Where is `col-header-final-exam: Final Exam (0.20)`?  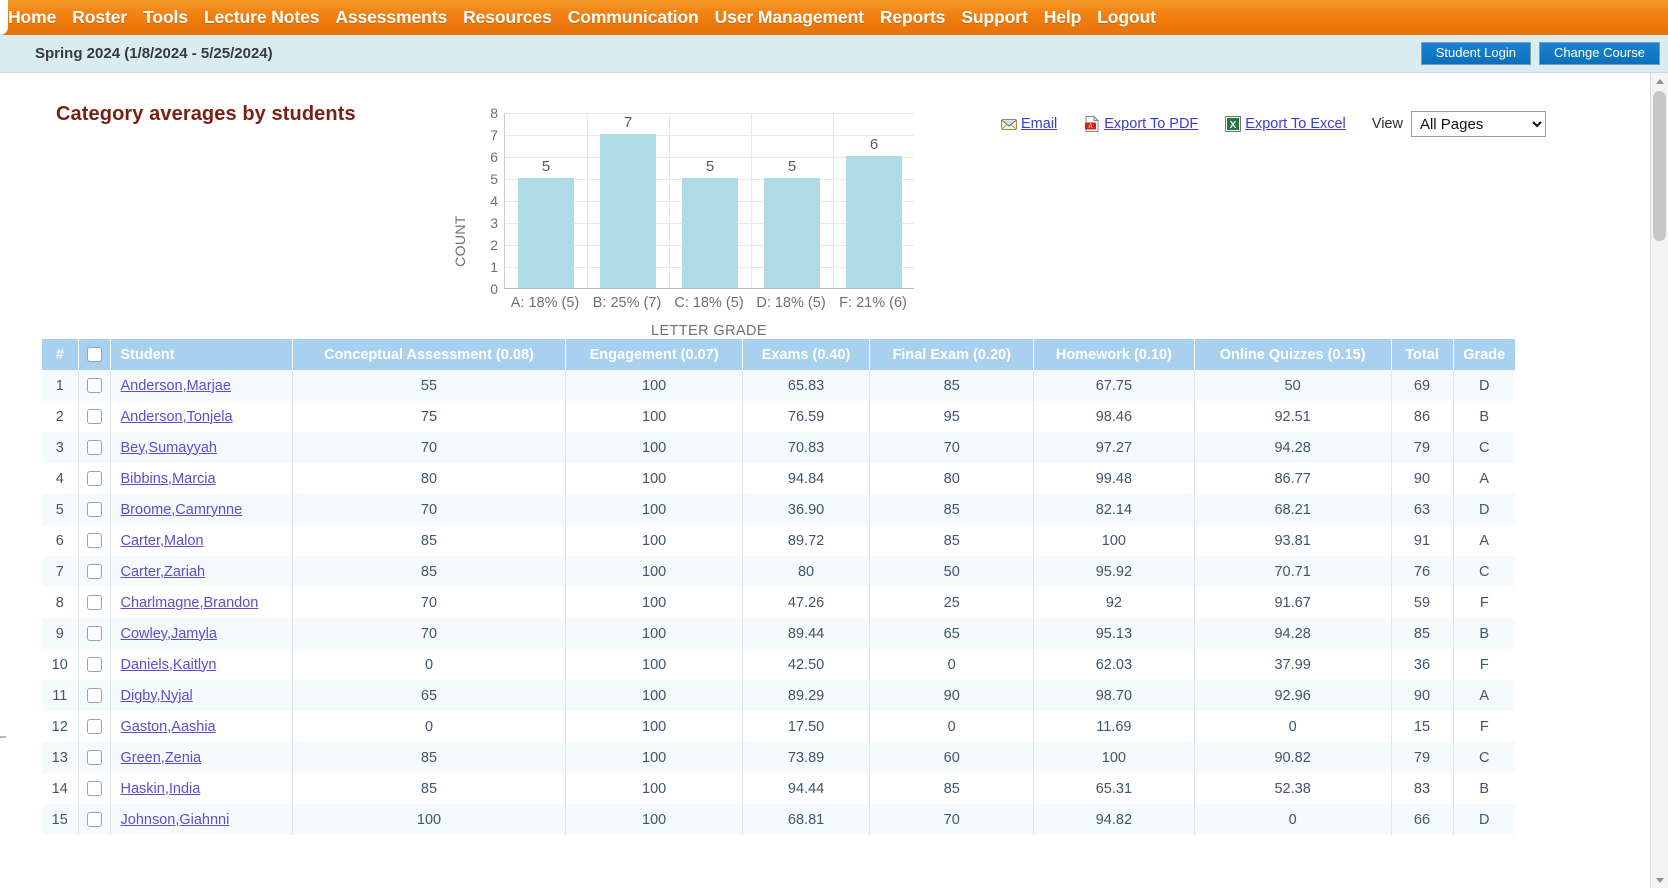 col-header-final-exam: Final Exam (0.20) is located at coordinates (952, 354).